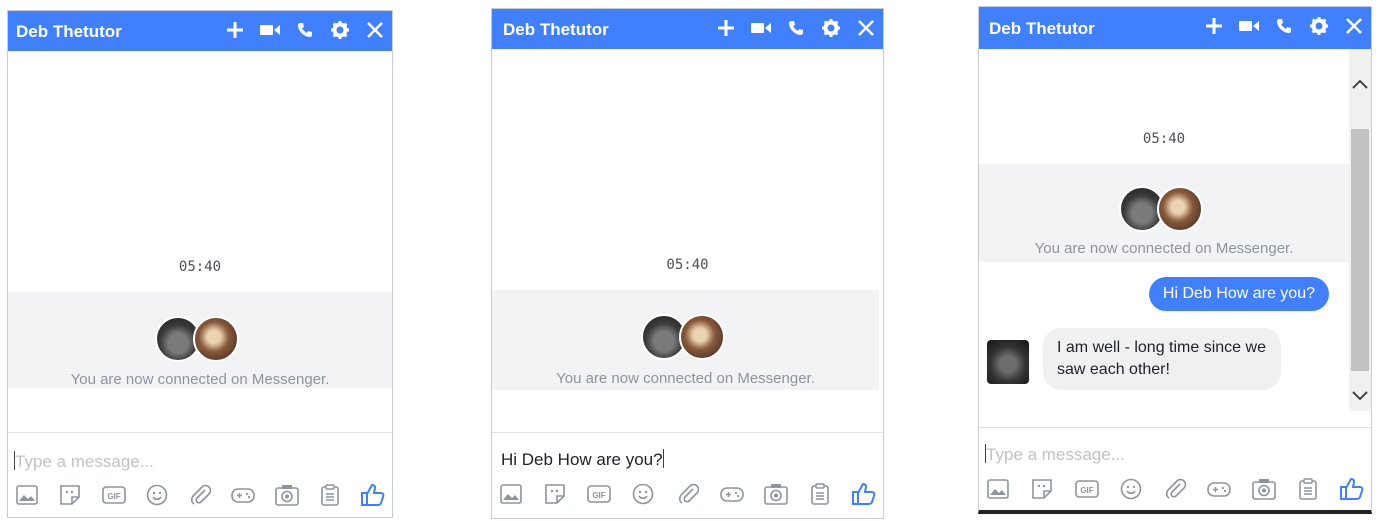 This screenshot has height=521, width=1382. Describe the element at coordinates (1360, 84) in the screenshot. I see `scroll-up-icon` at that location.